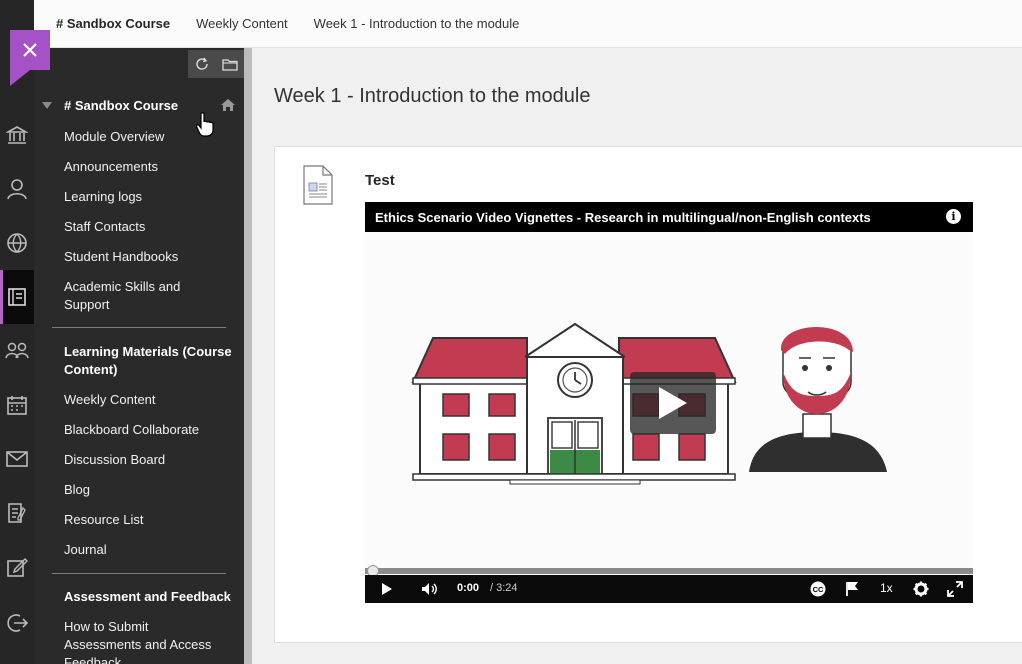 This screenshot has width=1022, height=664. I want to click on breadcrumb-section: Weekly Content, so click(242, 23).